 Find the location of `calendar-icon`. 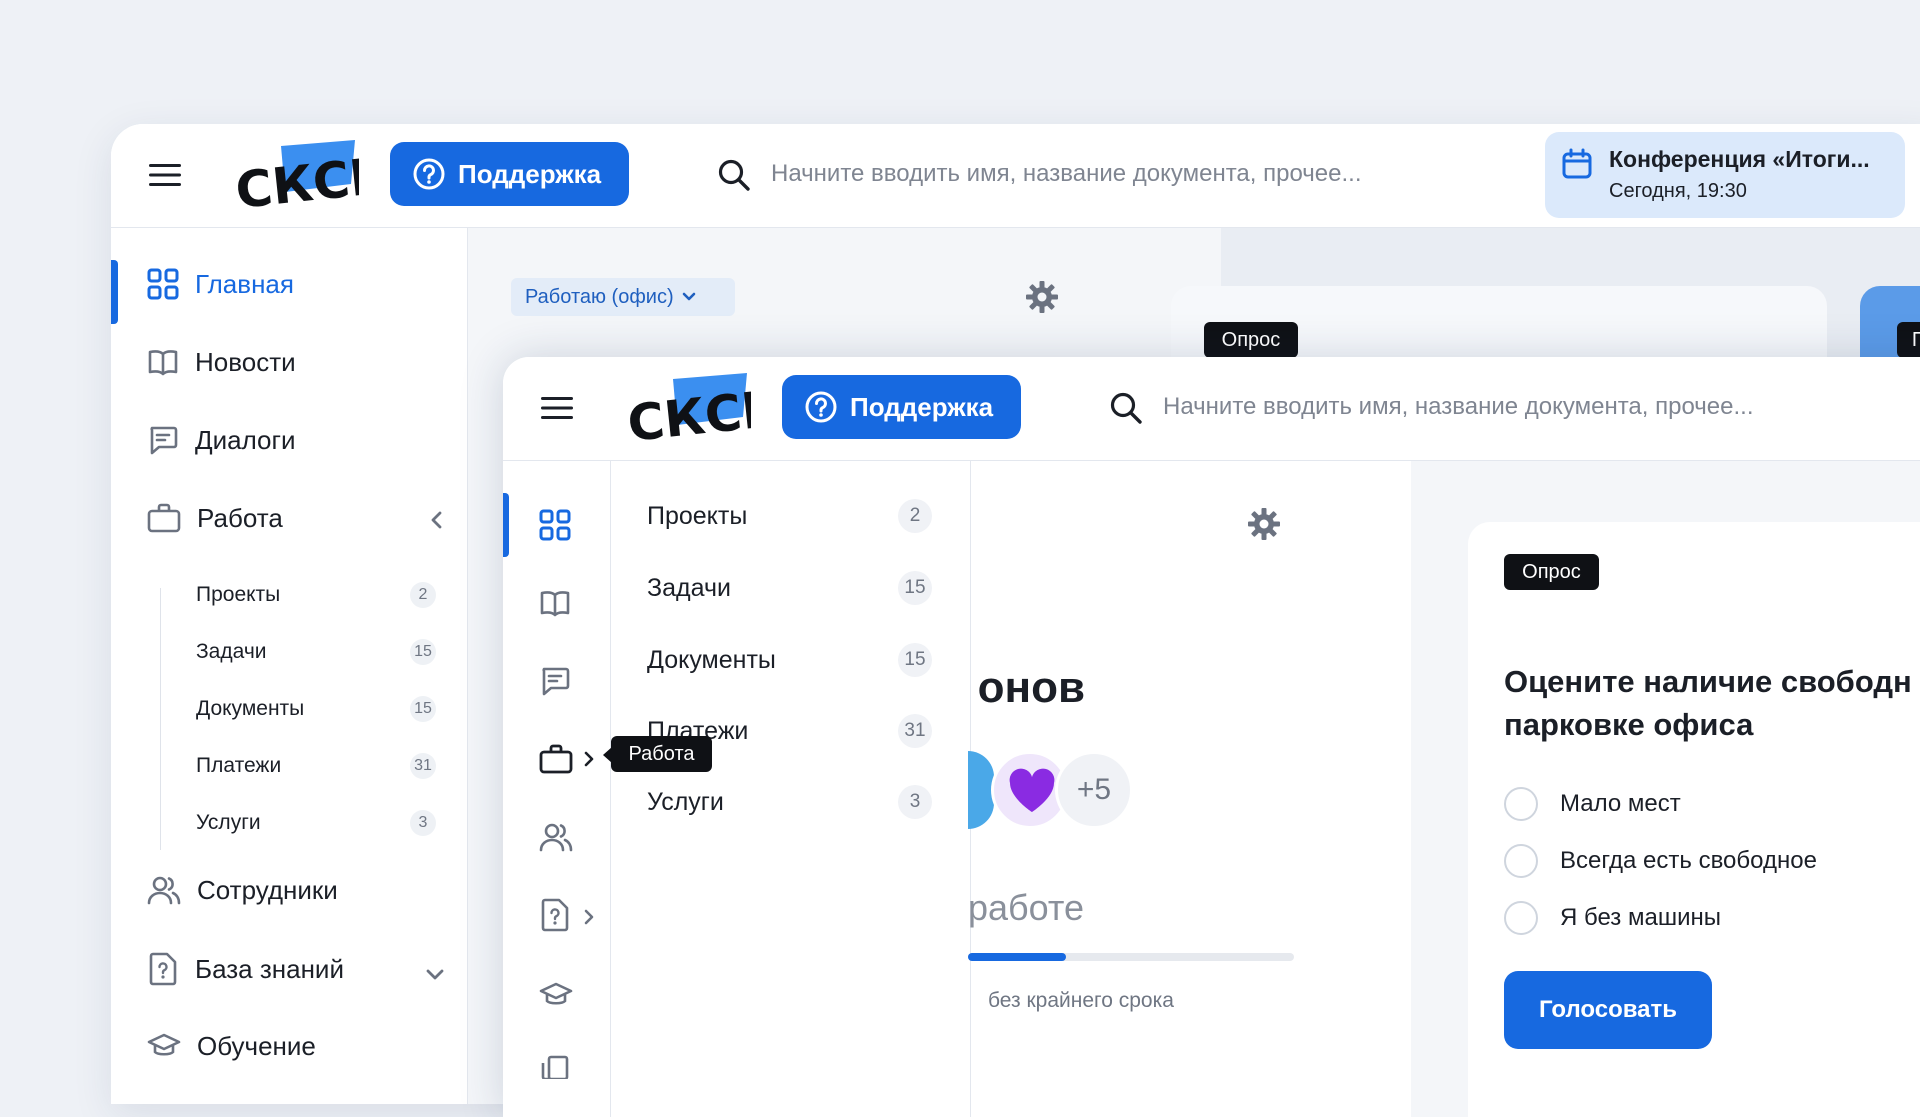

calendar-icon is located at coordinates (1577, 164).